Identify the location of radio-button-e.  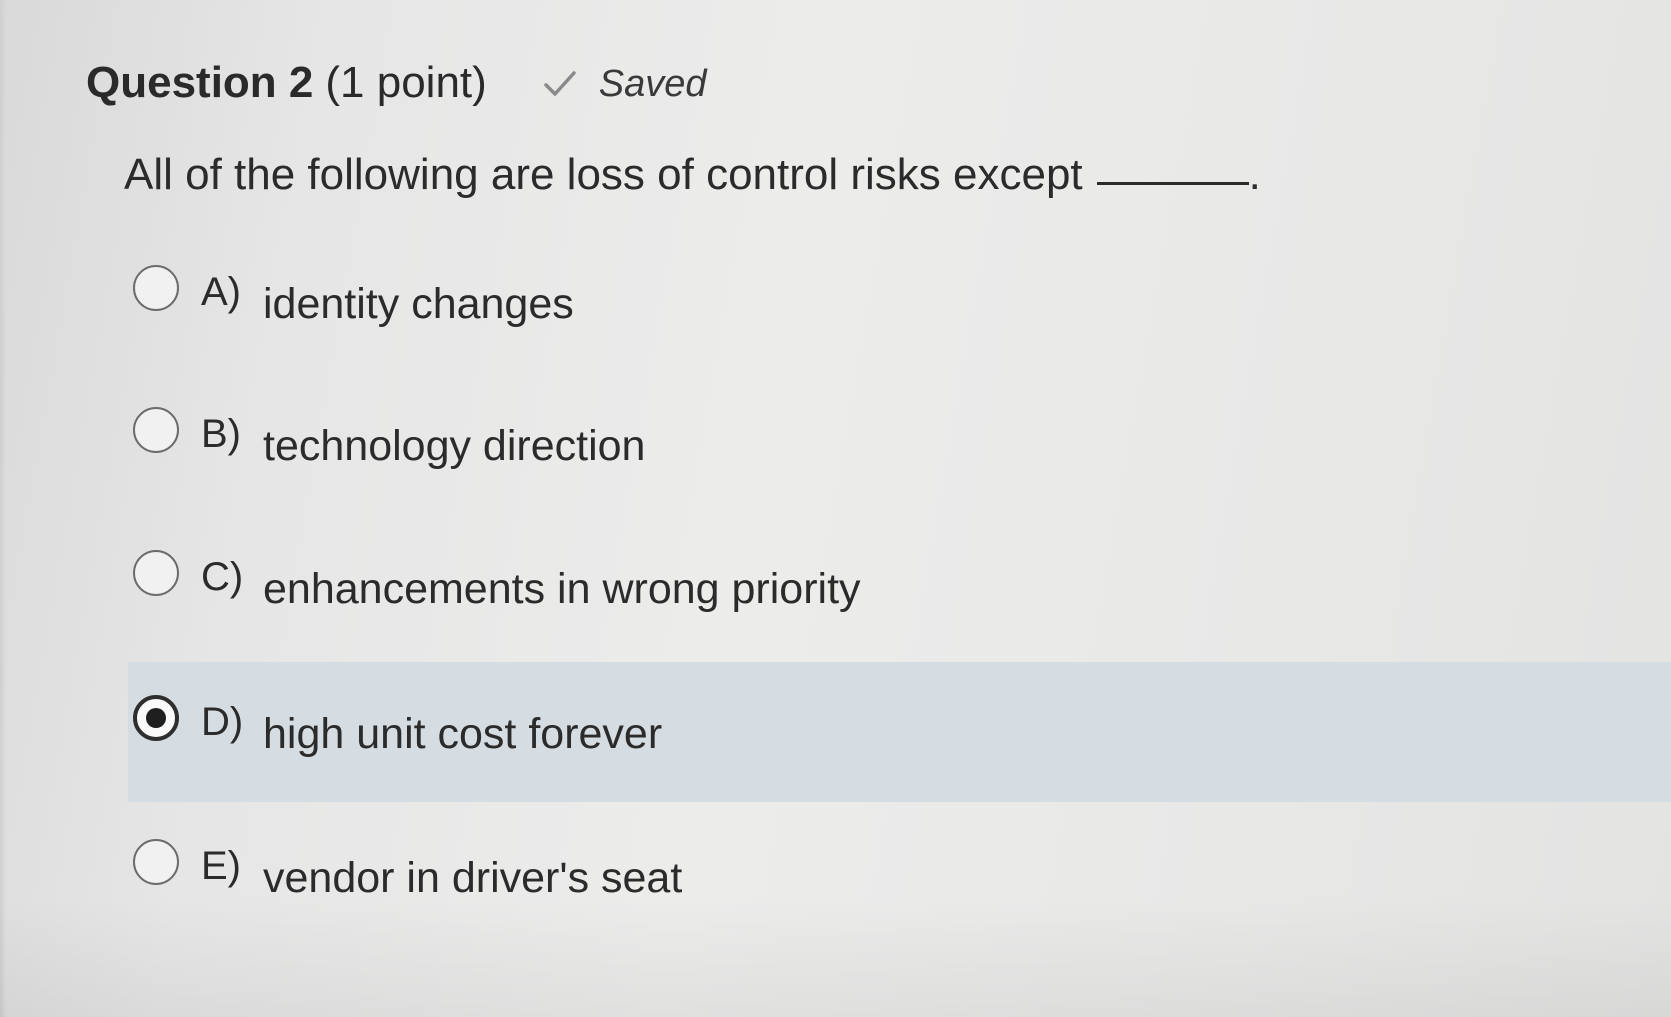
(156, 862).